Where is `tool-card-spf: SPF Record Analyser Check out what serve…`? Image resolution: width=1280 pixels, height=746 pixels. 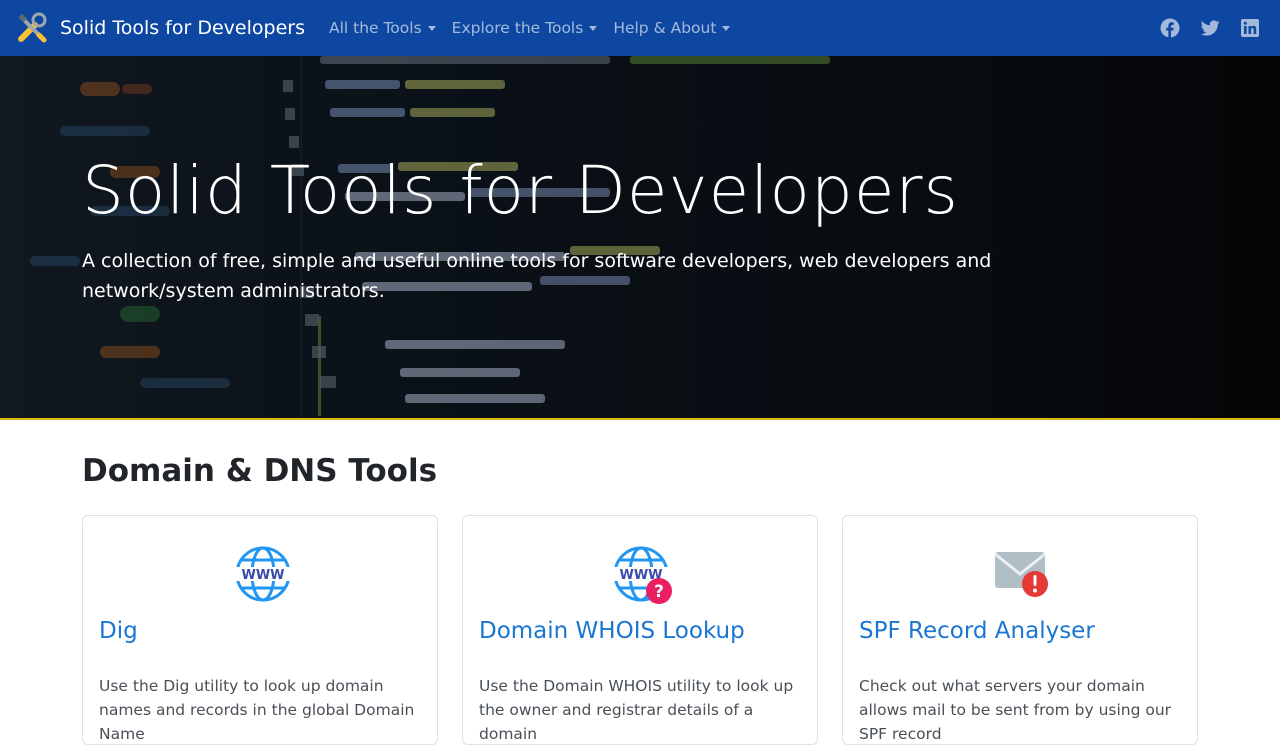 tool-card-spf: SPF Record Analyser Check out what serve… is located at coordinates (1020, 630).